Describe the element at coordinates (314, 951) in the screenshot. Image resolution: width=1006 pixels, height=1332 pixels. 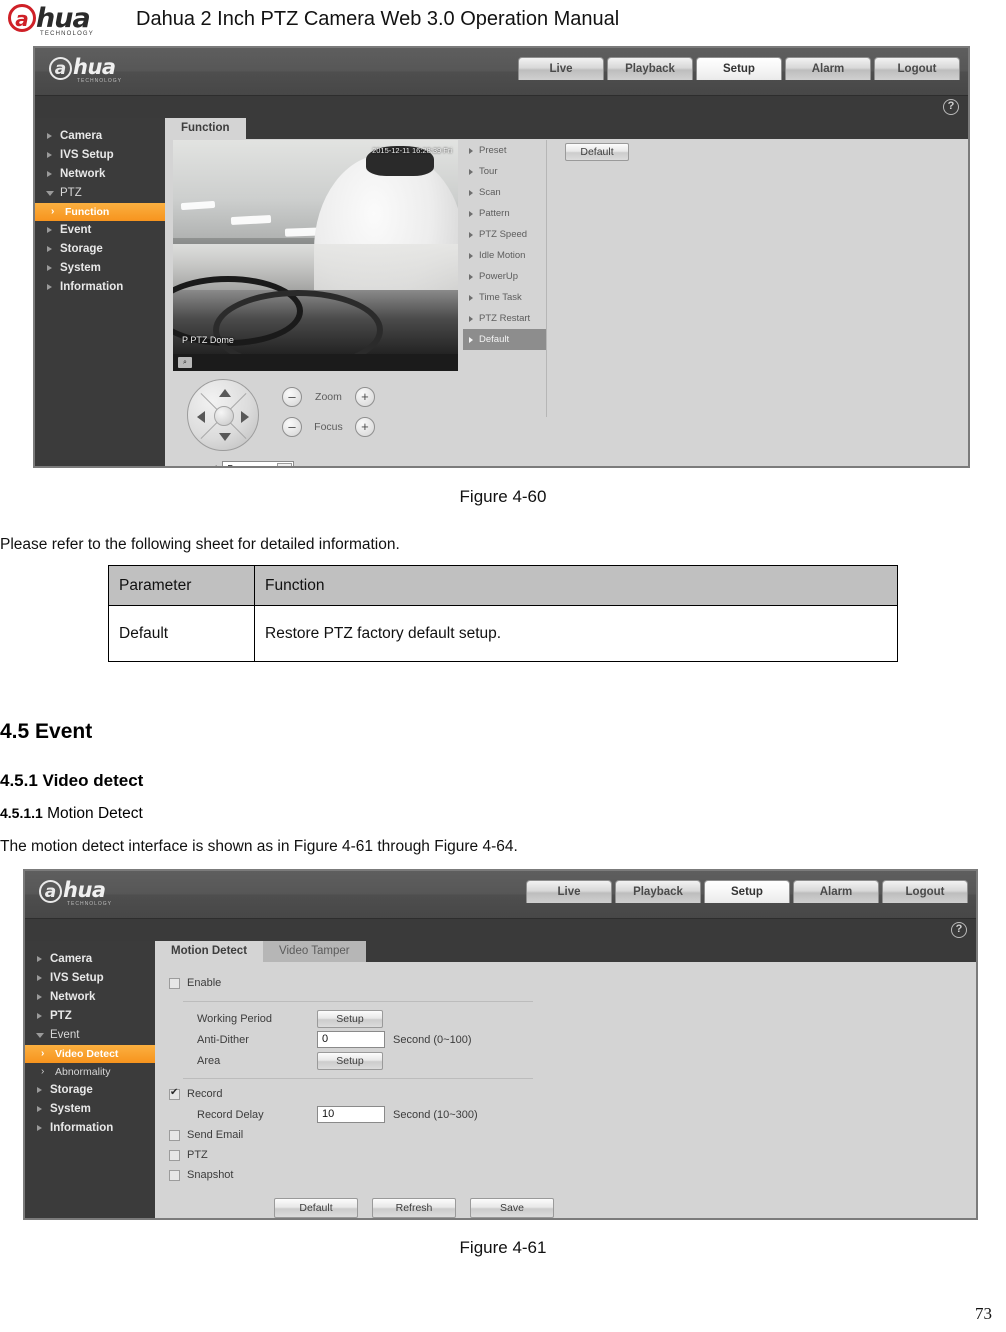
I see `tab-video-tamper: Video Tamper` at that location.